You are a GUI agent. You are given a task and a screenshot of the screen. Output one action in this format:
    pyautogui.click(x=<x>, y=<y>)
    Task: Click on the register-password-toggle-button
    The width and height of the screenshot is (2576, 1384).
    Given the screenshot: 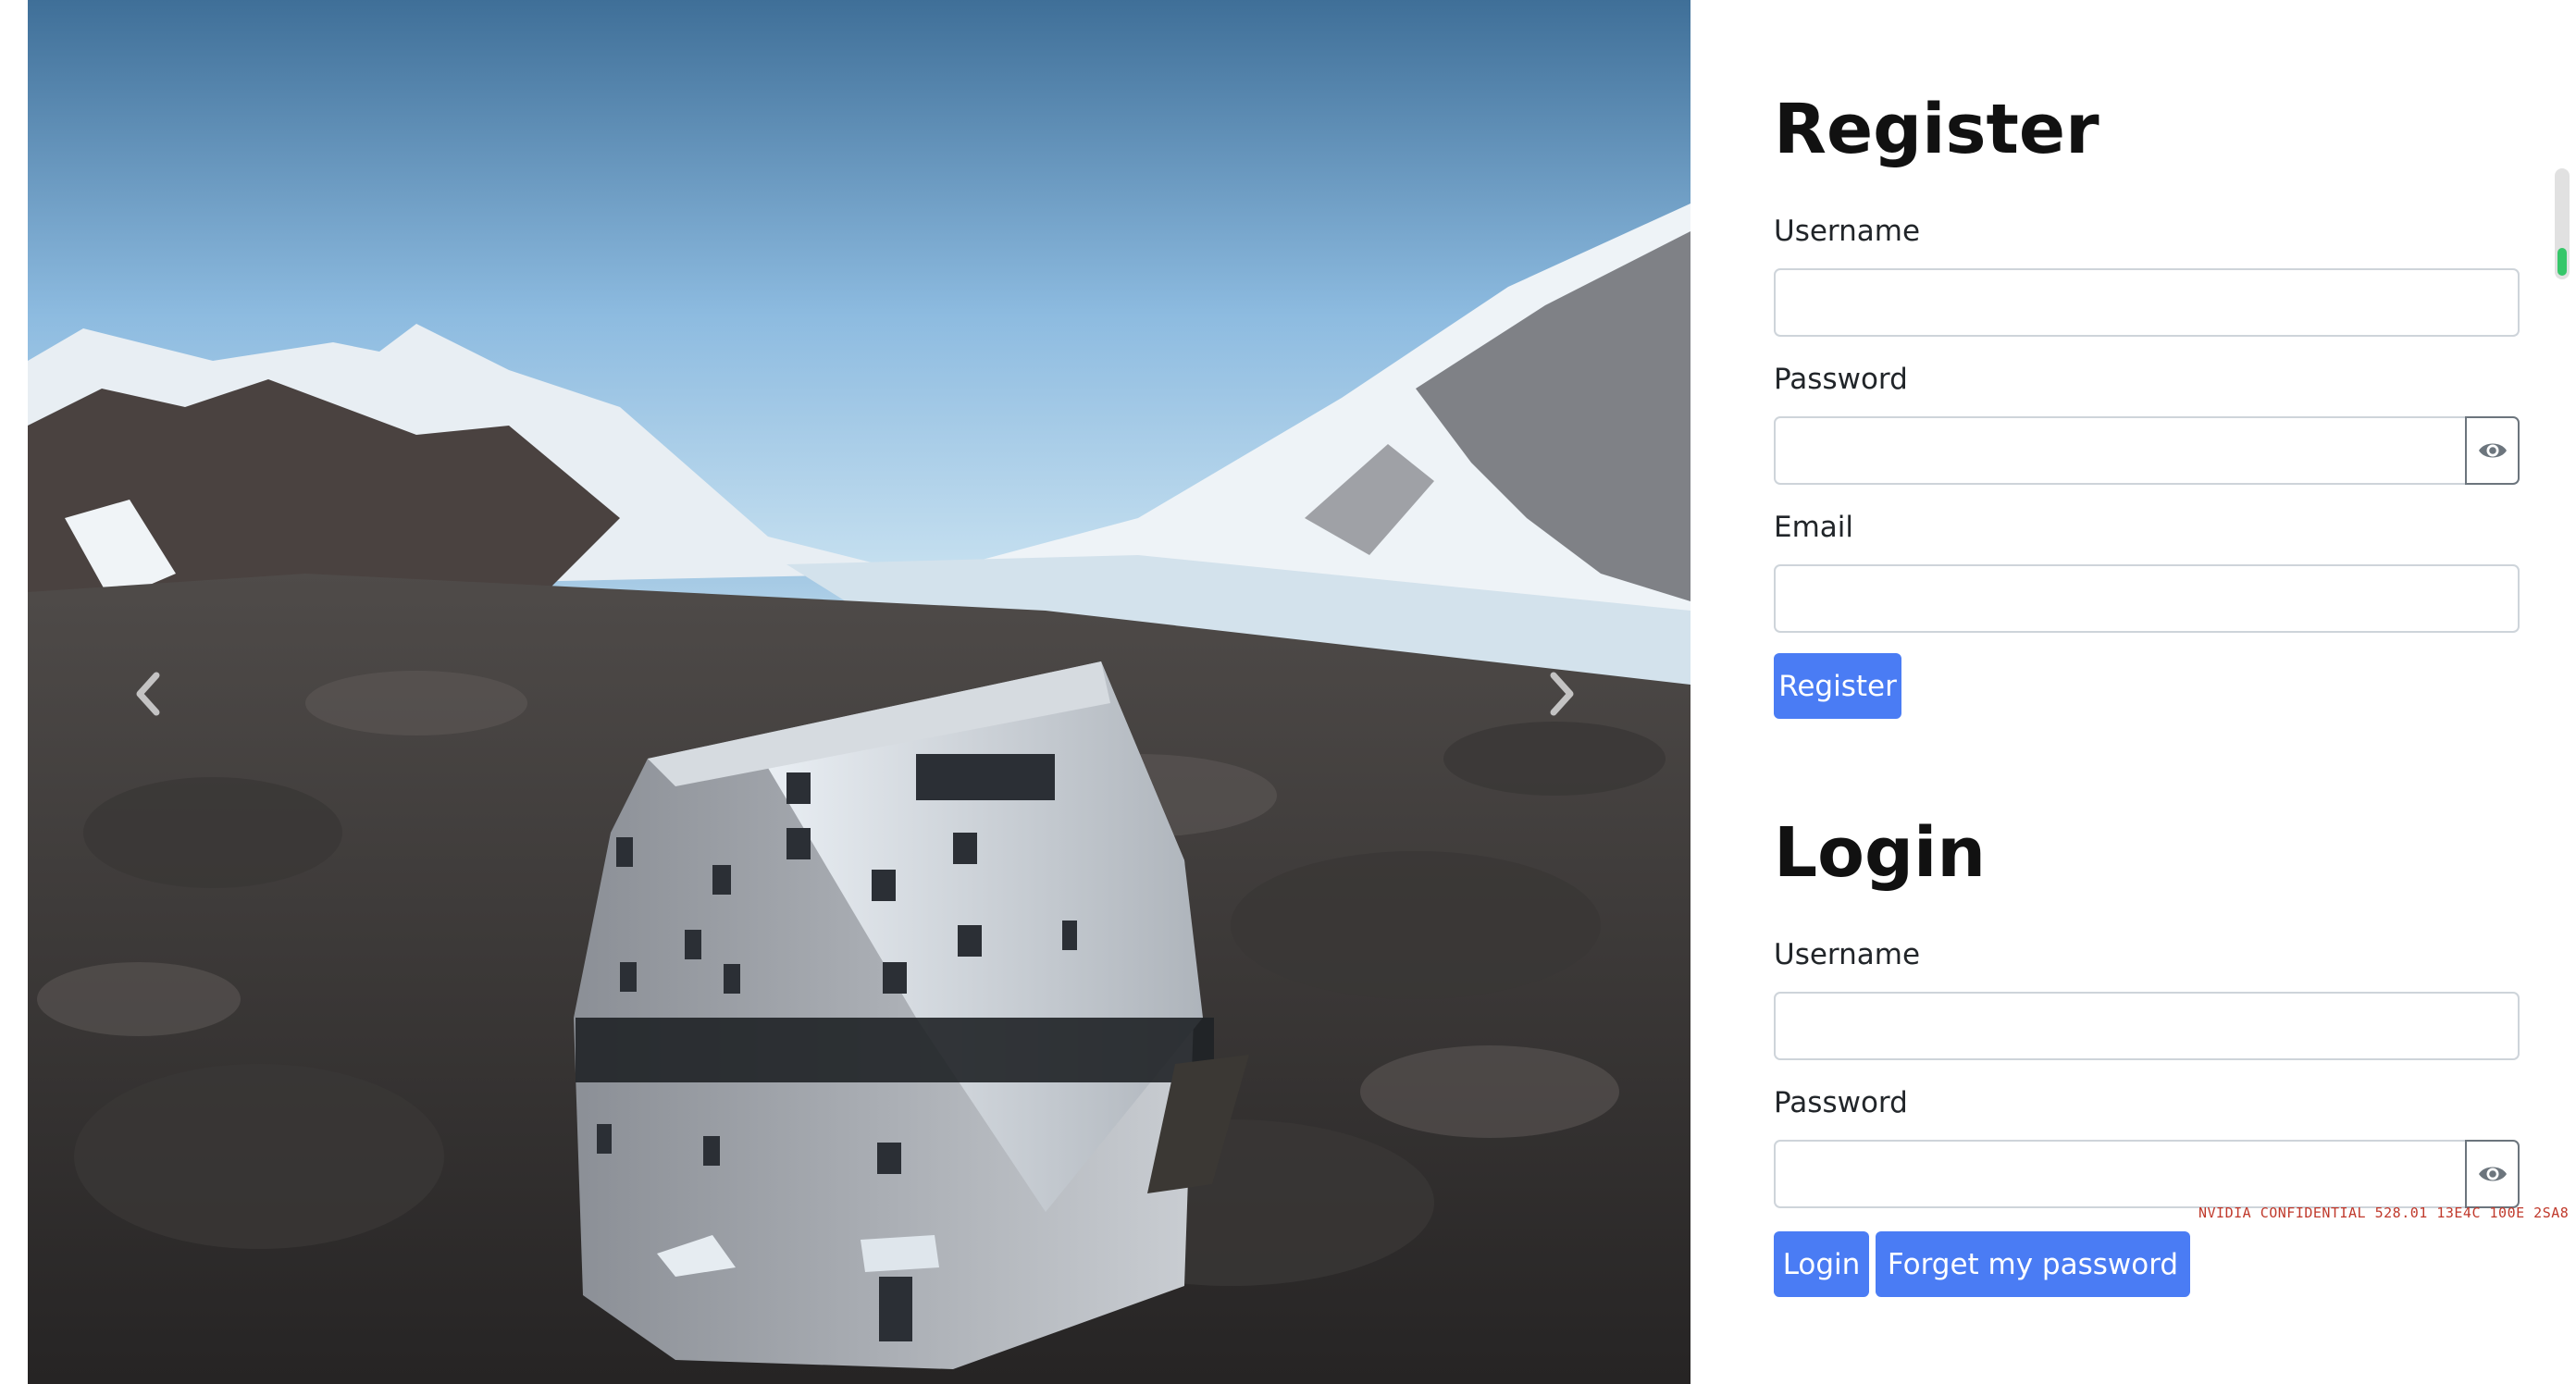 What is the action you would take?
    pyautogui.click(x=2492, y=451)
    